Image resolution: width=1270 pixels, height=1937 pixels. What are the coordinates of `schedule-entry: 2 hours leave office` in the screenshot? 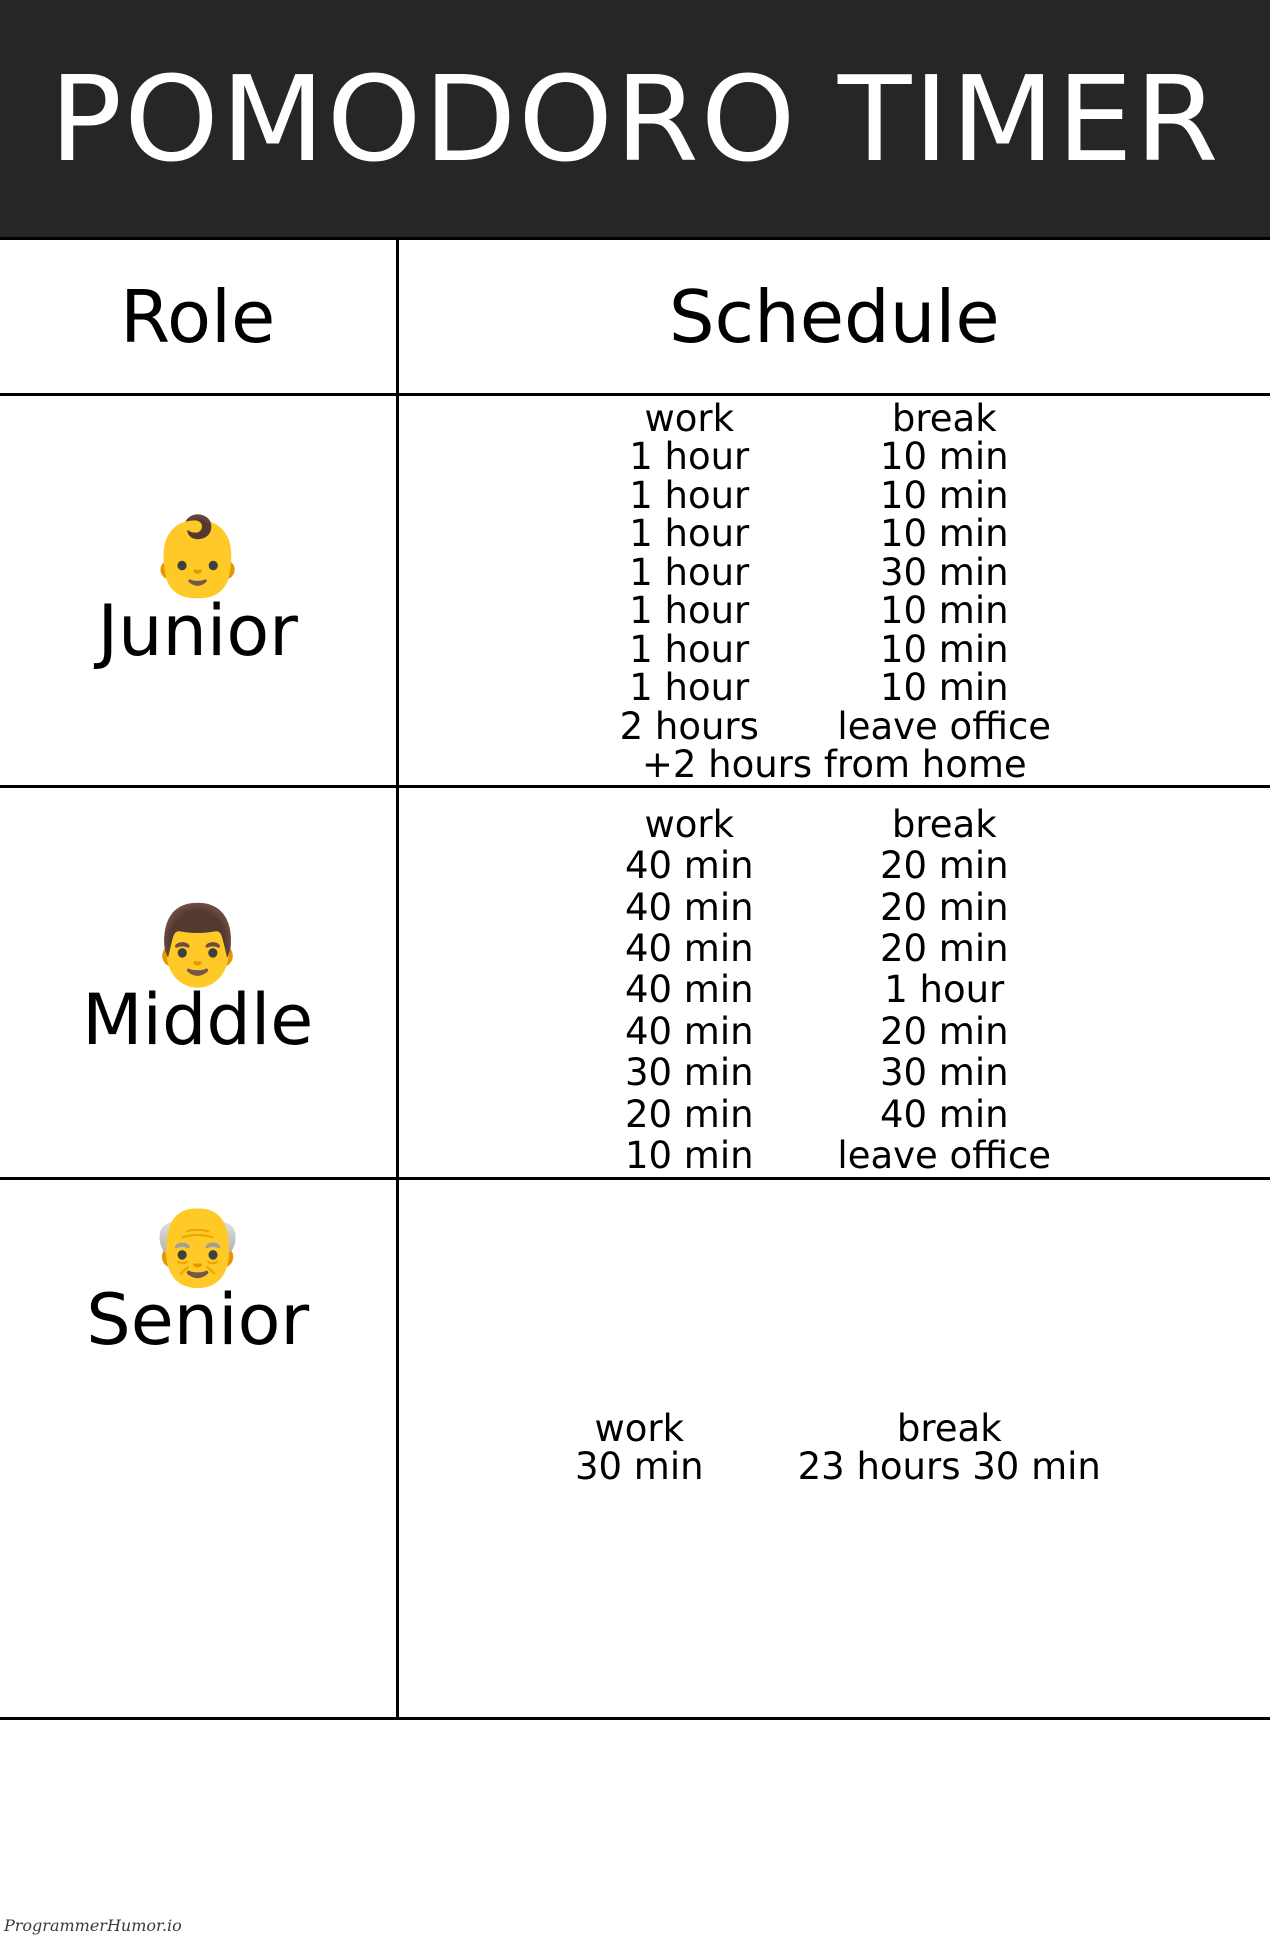 It's located at (834, 726).